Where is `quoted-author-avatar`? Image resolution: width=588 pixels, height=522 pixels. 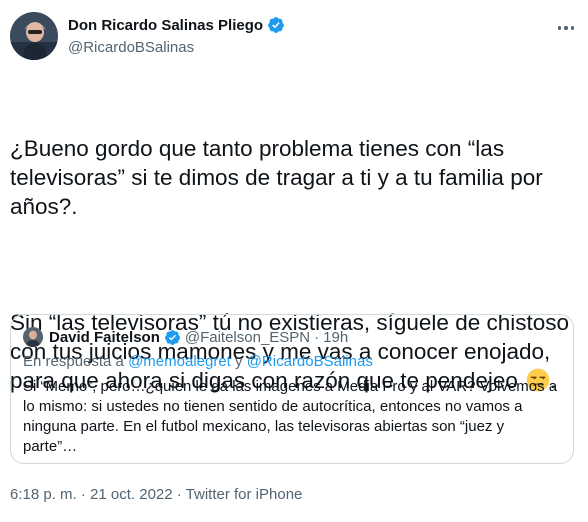 quoted-author-avatar is located at coordinates (33, 337).